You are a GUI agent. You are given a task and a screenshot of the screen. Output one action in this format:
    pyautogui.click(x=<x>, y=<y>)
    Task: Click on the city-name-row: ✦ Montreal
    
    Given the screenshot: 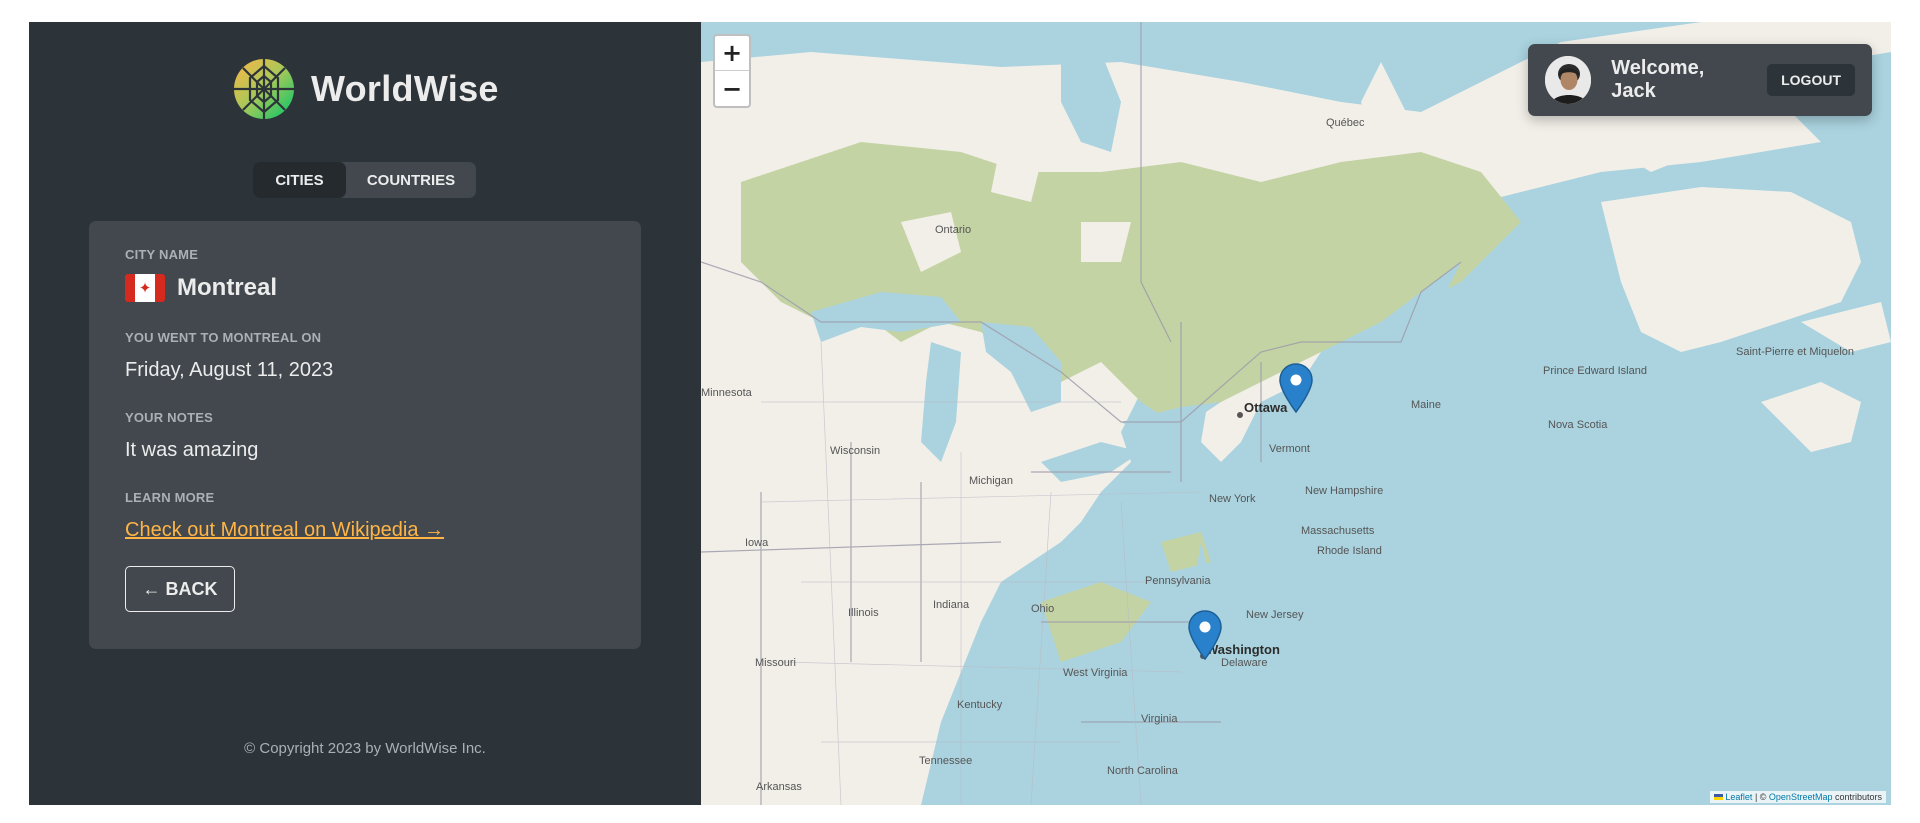 What is the action you would take?
    pyautogui.click(x=365, y=288)
    